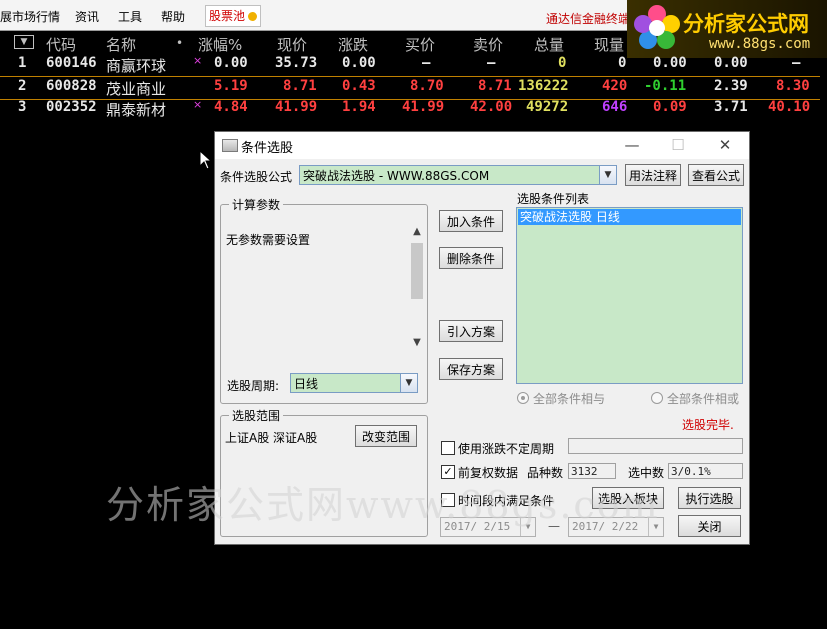  I want to click on adjust-checkbox: ✓, so click(448, 472).